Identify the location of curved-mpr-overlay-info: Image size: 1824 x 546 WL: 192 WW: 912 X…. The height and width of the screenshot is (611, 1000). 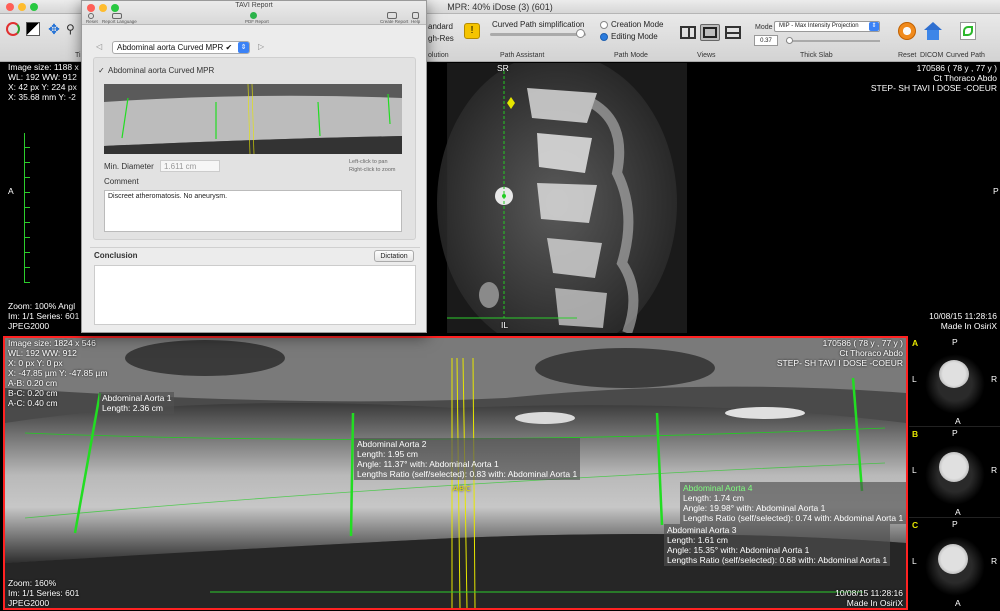
(57, 373).